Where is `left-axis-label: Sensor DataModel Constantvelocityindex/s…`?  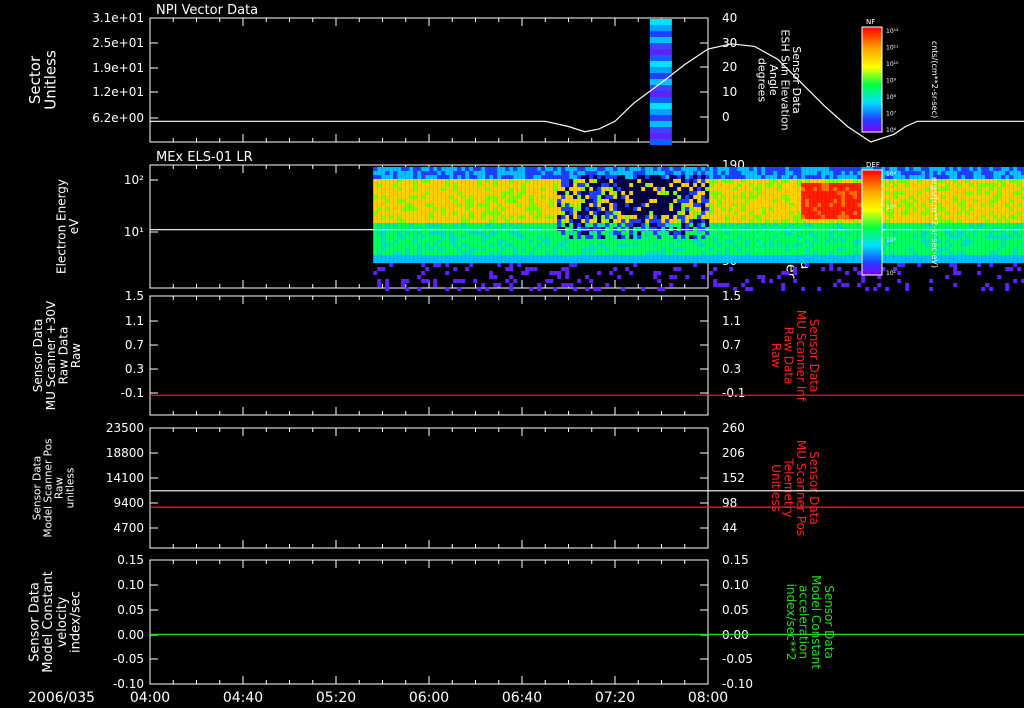 left-axis-label: Sensor DataModel Constantvelocityindex/s… is located at coordinates (56, 622).